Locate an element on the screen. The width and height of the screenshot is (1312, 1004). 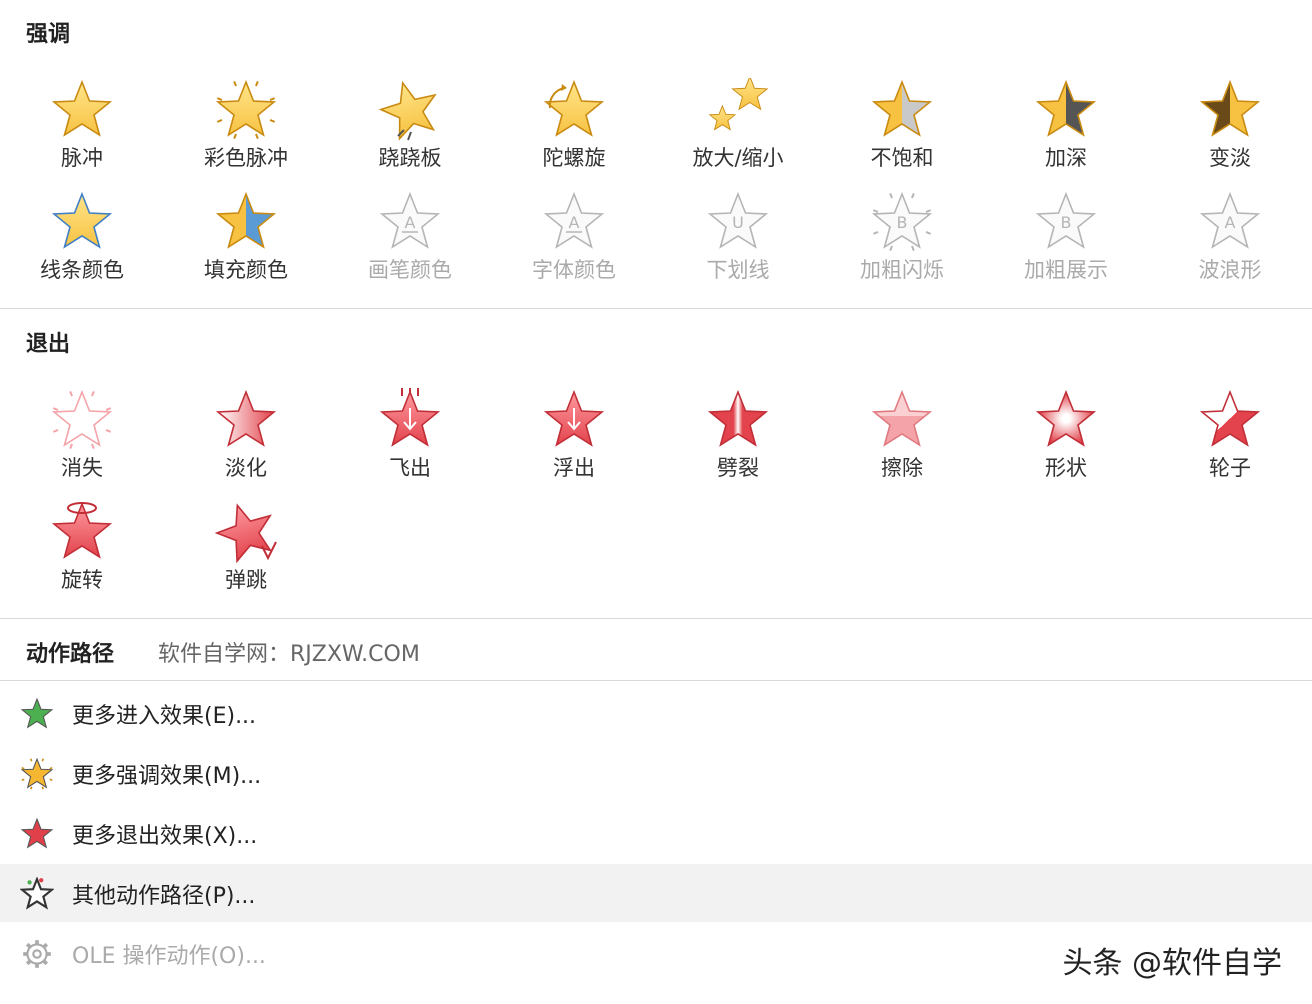
disappear-star-icon is located at coordinates (82, 420).